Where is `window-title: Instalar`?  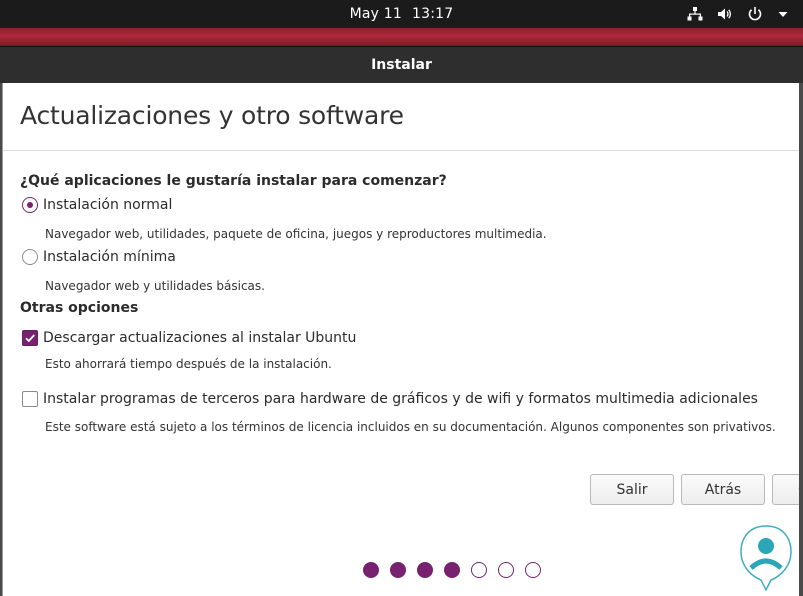 window-title: Instalar is located at coordinates (401, 65).